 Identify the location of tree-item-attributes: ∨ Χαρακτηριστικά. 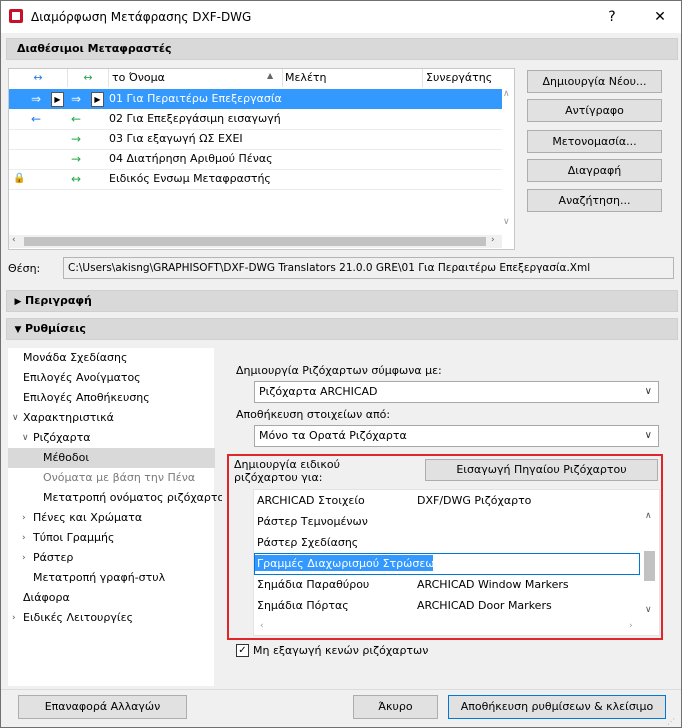
(111, 418).